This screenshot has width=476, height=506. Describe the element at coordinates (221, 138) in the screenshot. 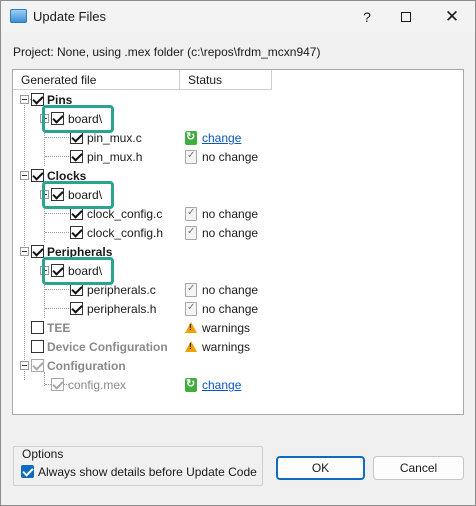

I see `pin-mux-c-status-link: change` at that location.